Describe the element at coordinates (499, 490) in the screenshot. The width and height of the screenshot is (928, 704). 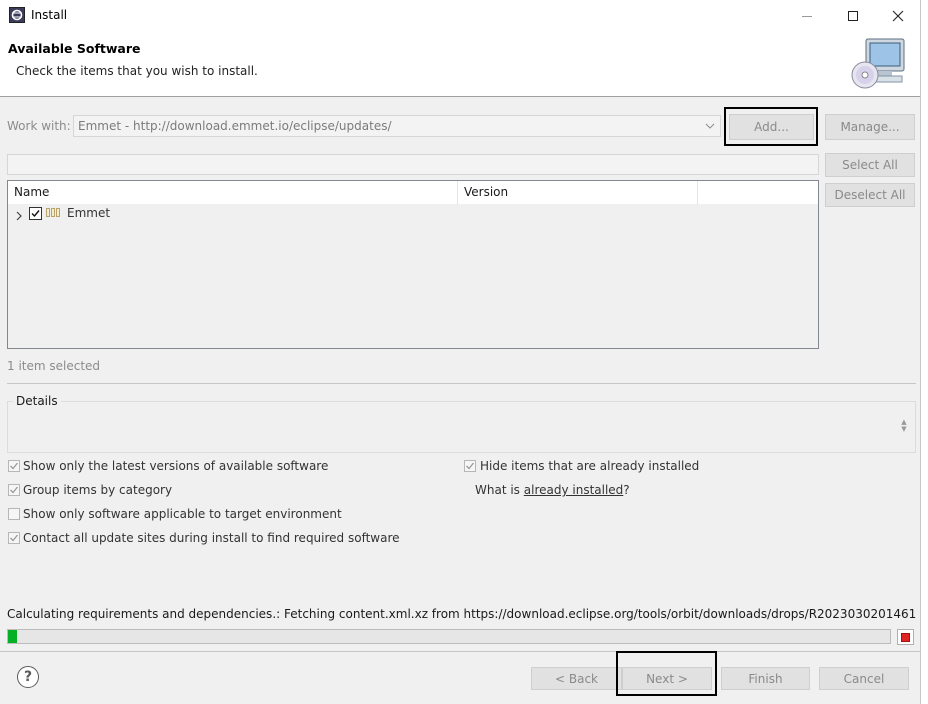
I see `what-is-prefix: What is` at that location.